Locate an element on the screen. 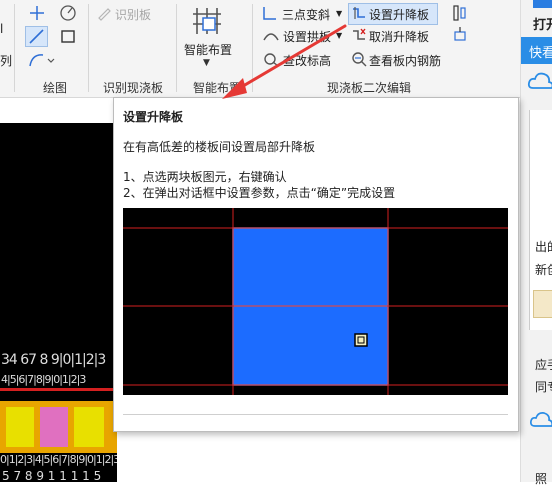  annotation-arrow-icon is located at coordinates (284, 61).